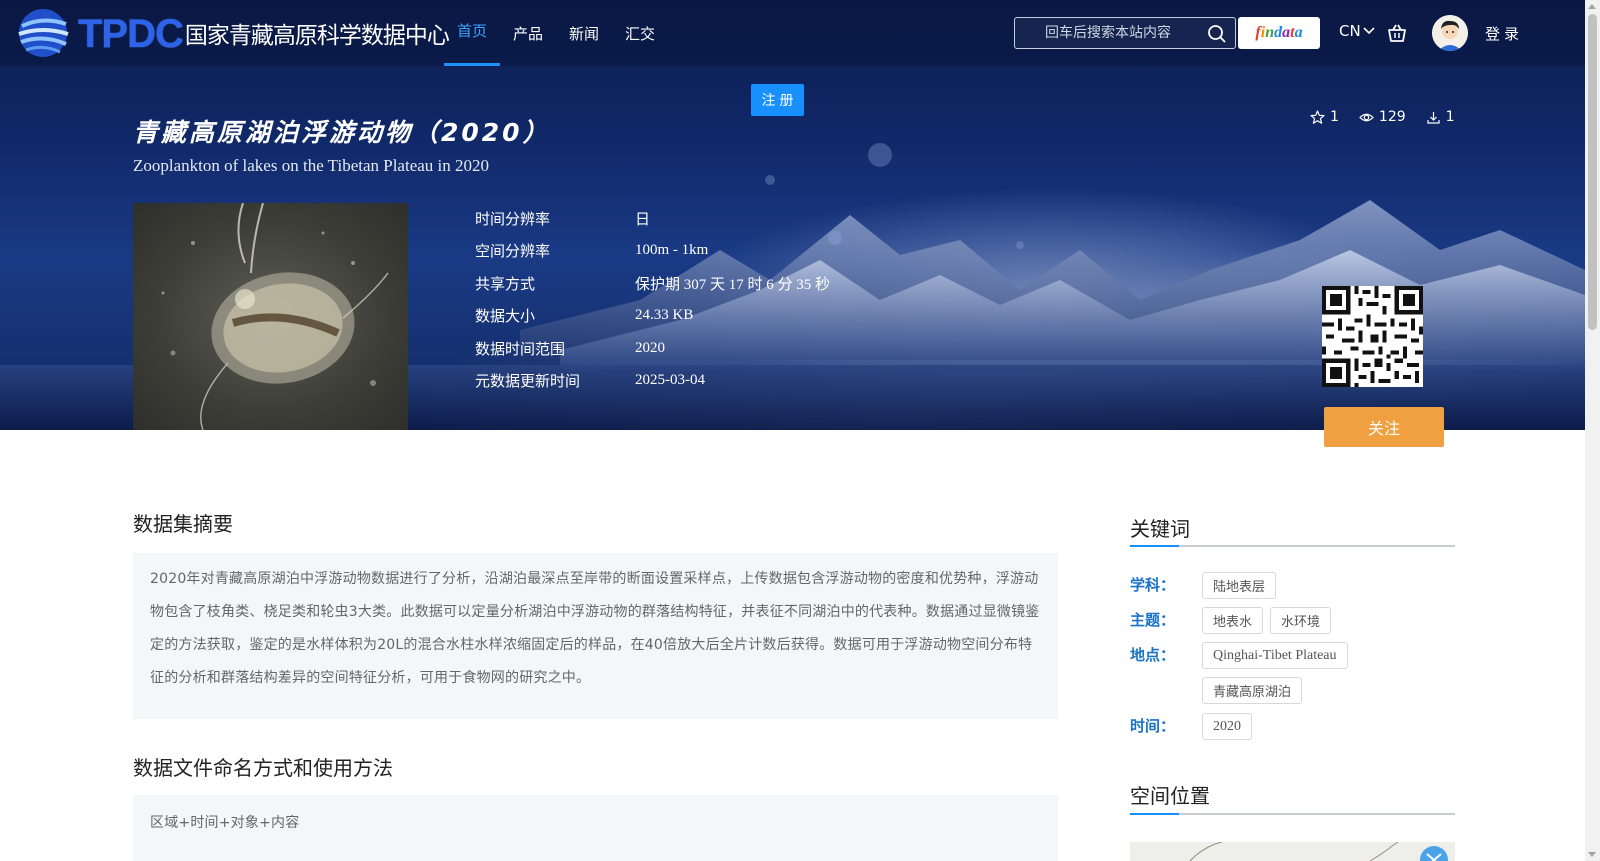  I want to click on shopping-basket-icon, so click(1397, 33).